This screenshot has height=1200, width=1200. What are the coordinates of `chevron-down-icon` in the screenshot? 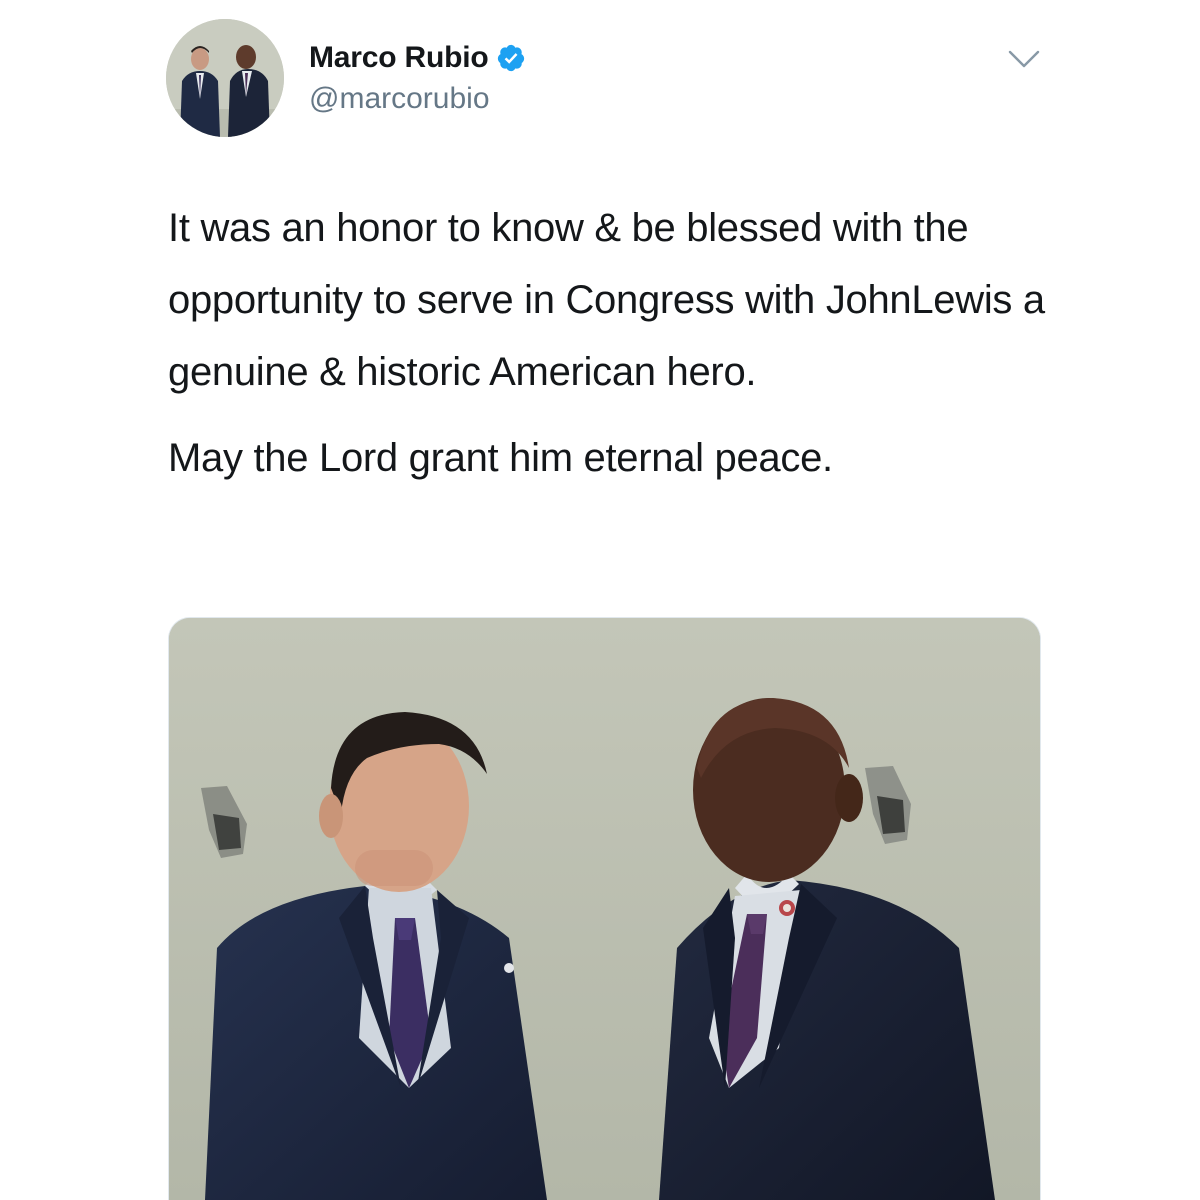 It's located at (1024, 60).